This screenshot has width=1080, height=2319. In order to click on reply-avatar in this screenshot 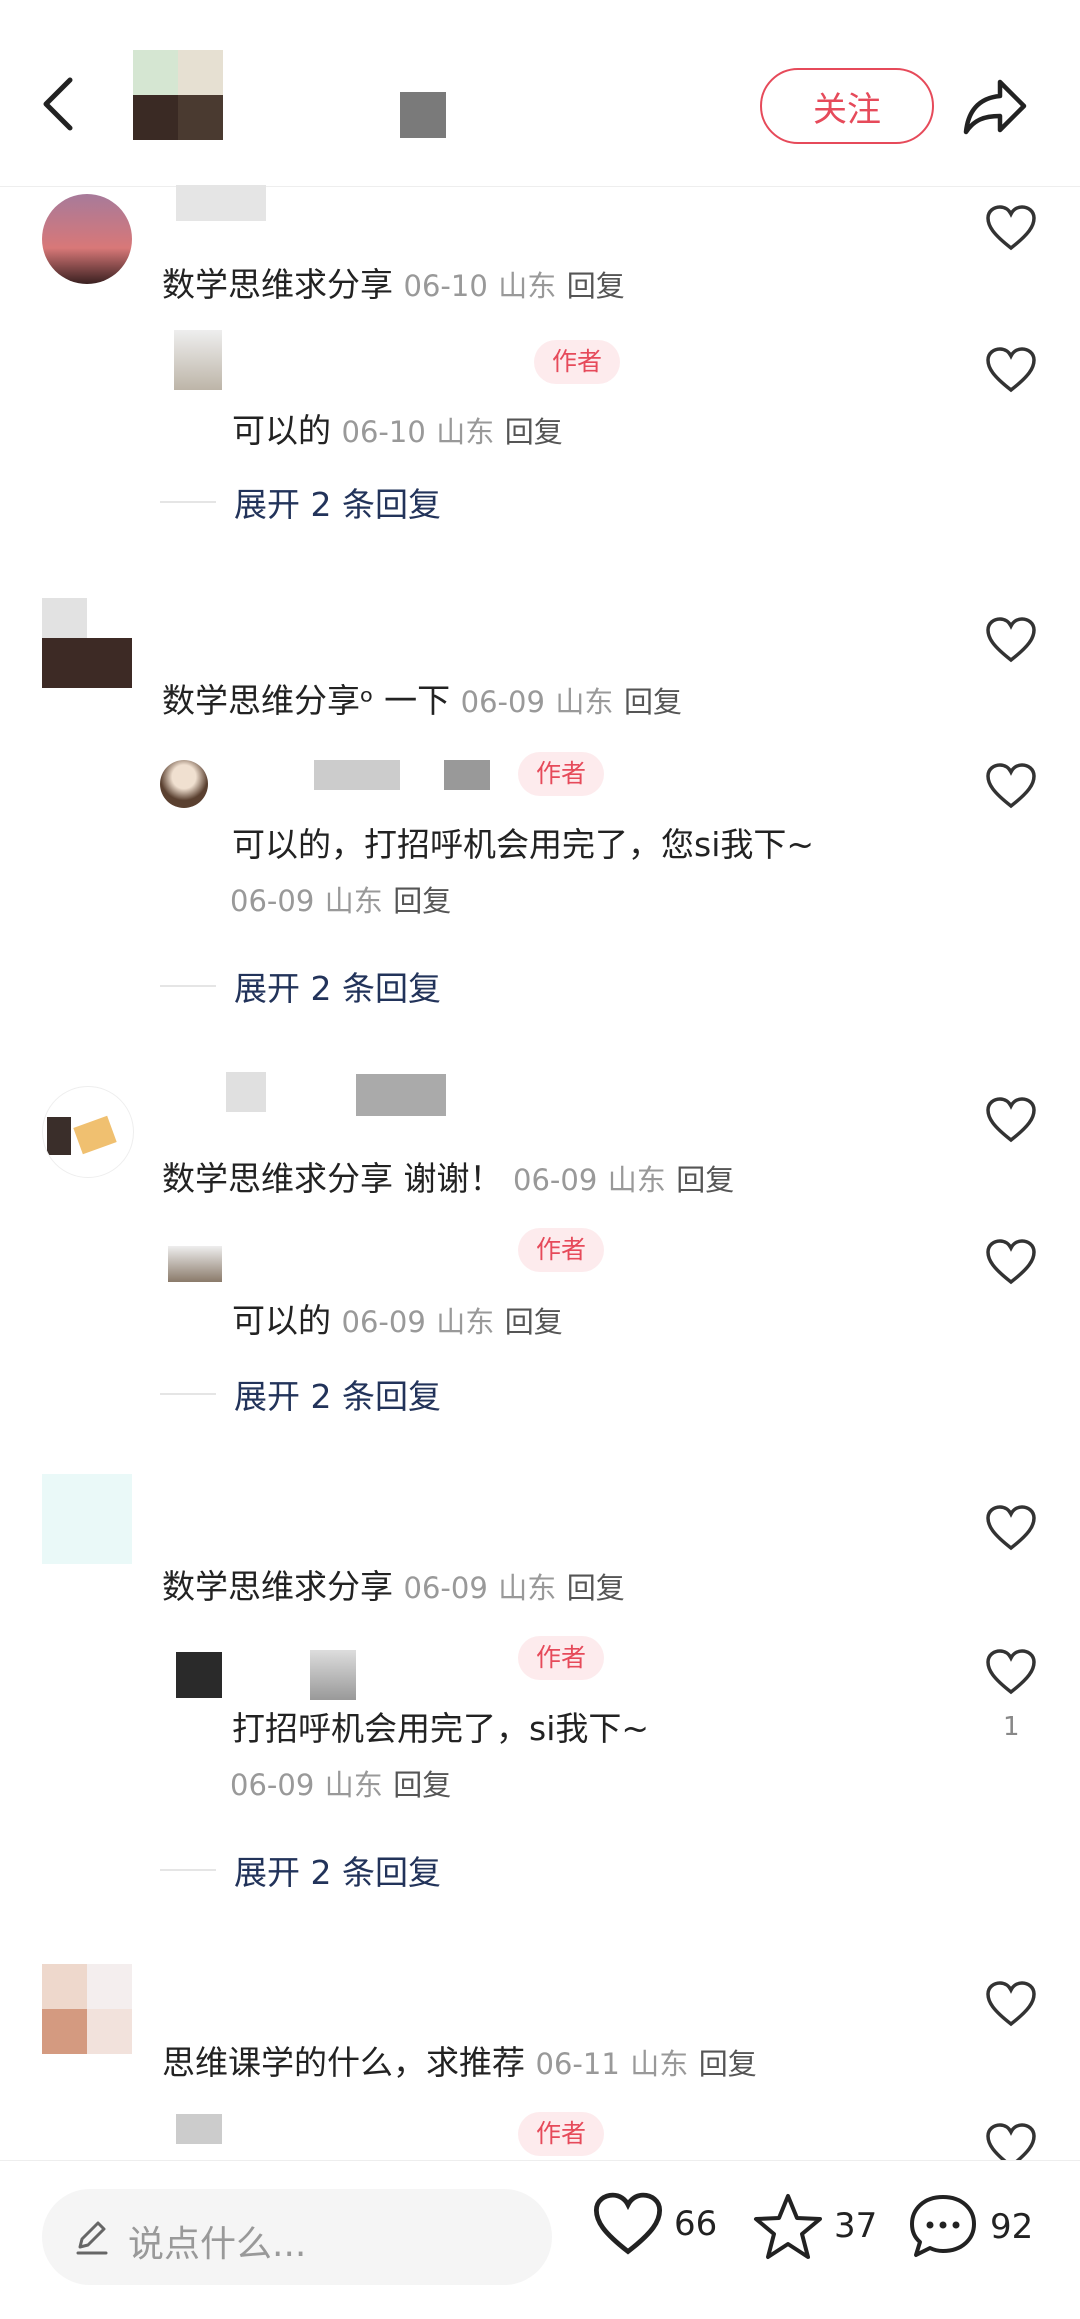, I will do `click(184, 784)`.